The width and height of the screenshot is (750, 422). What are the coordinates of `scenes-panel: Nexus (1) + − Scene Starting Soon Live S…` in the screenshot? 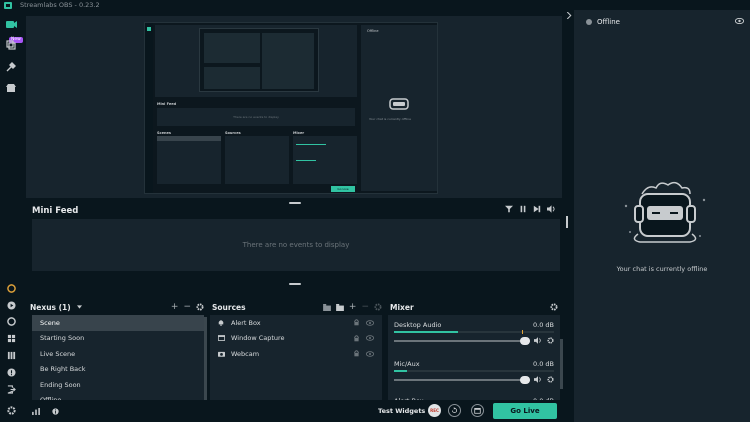 It's located at (117, 353).